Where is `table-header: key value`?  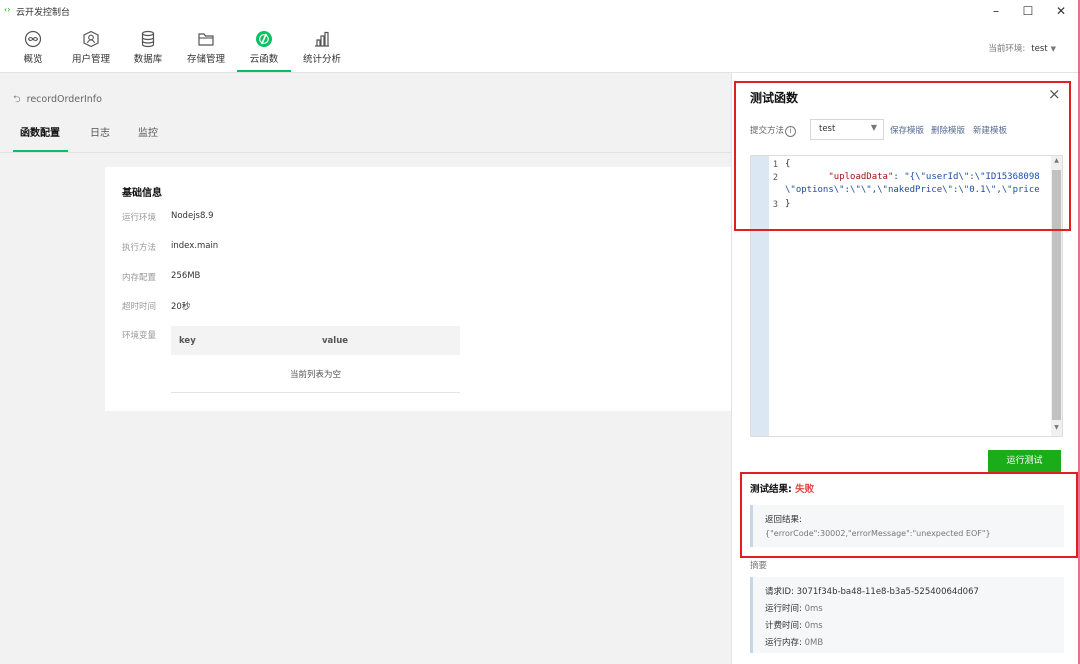
table-header: key value is located at coordinates (315, 340).